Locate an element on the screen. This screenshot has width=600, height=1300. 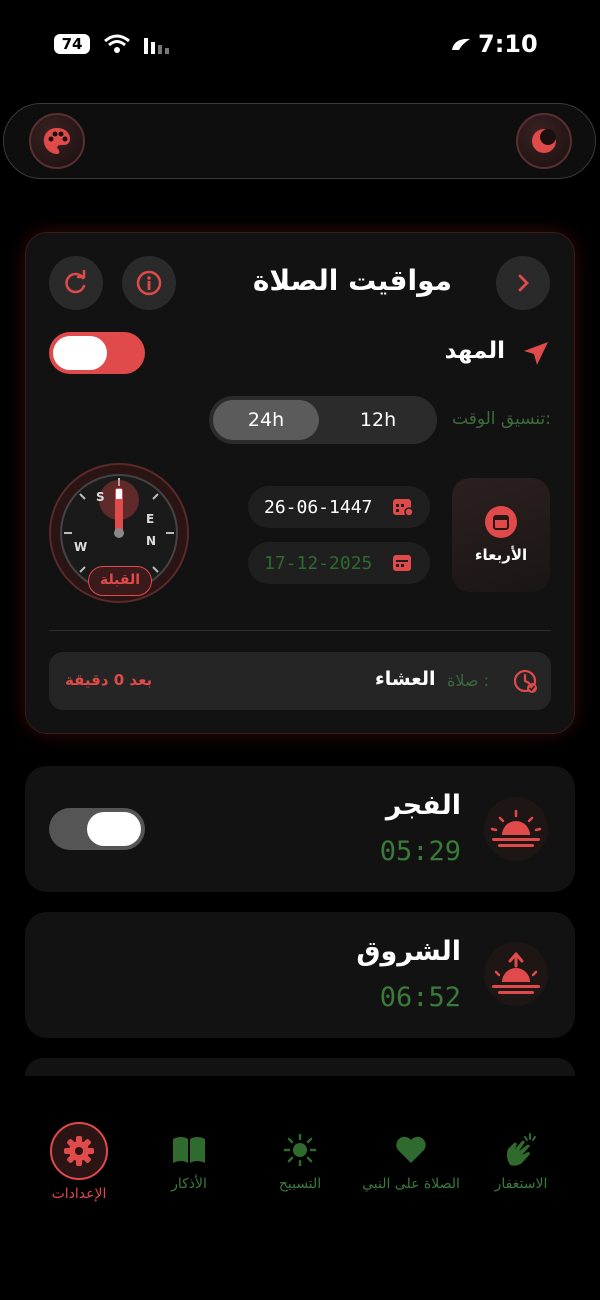
prayer-time: 06:52 is located at coordinates (420, 997).